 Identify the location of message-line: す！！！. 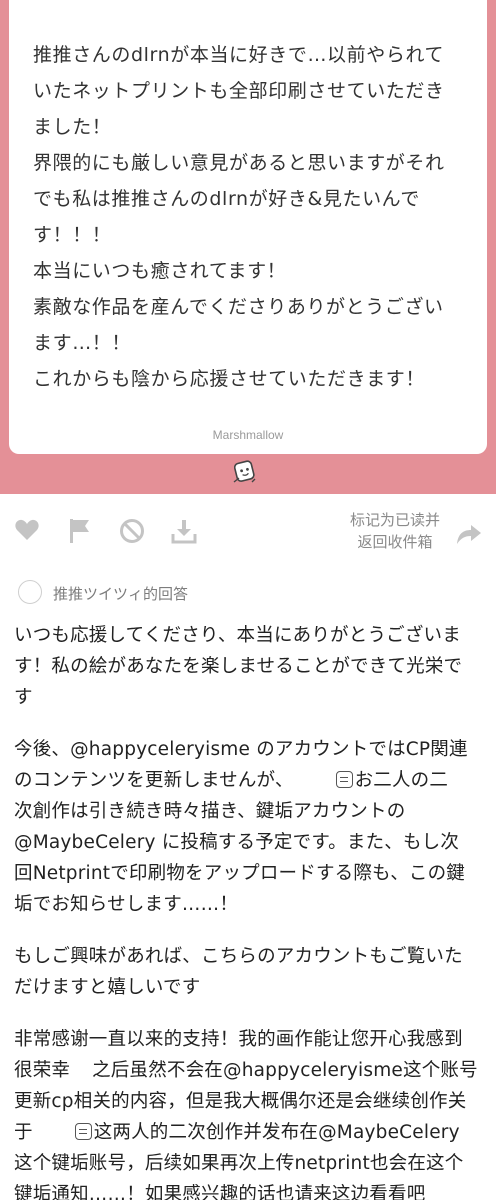
(72, 235).